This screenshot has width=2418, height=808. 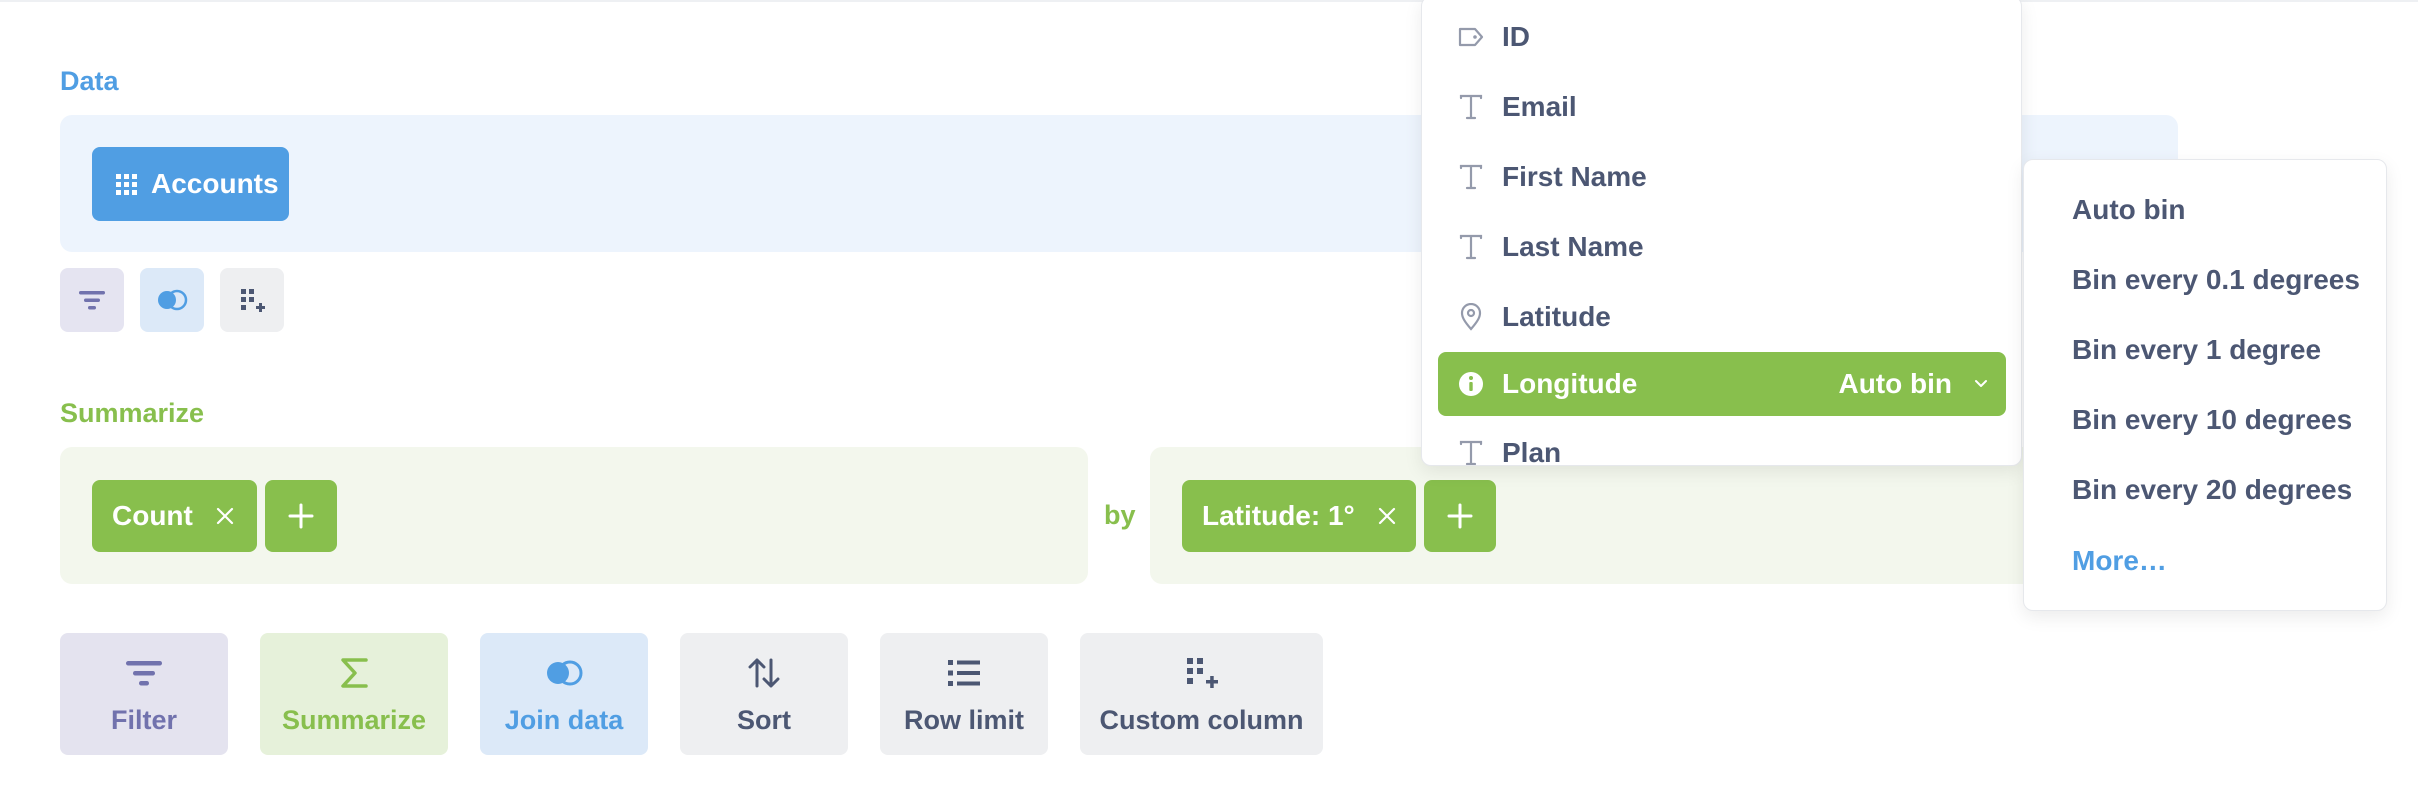 What do you see at coordinates (1209, 1) in the screenshot?
I see `top-border` at bounding box center [1209, 1].